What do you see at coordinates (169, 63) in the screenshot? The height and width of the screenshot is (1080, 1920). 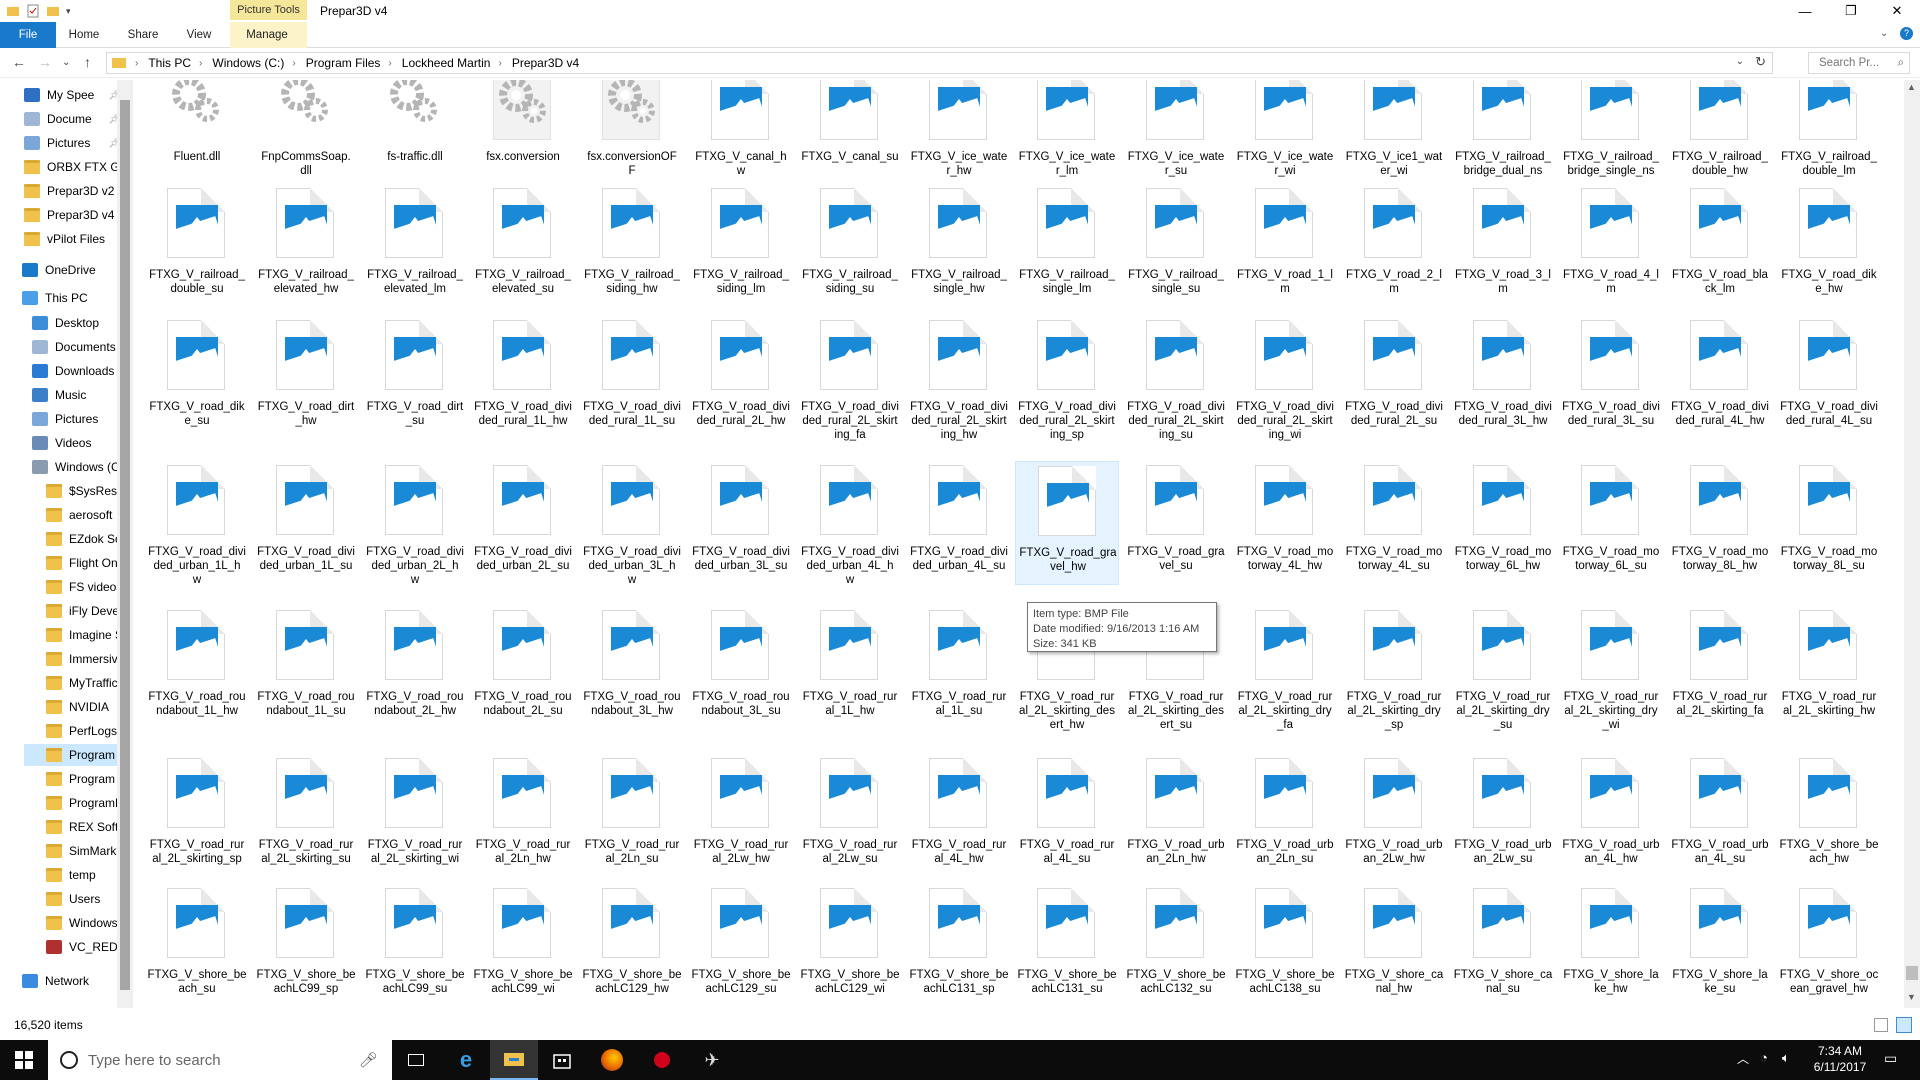 I see `breadcrumb-this-pc: This PC` at bounding box center [169, 63].